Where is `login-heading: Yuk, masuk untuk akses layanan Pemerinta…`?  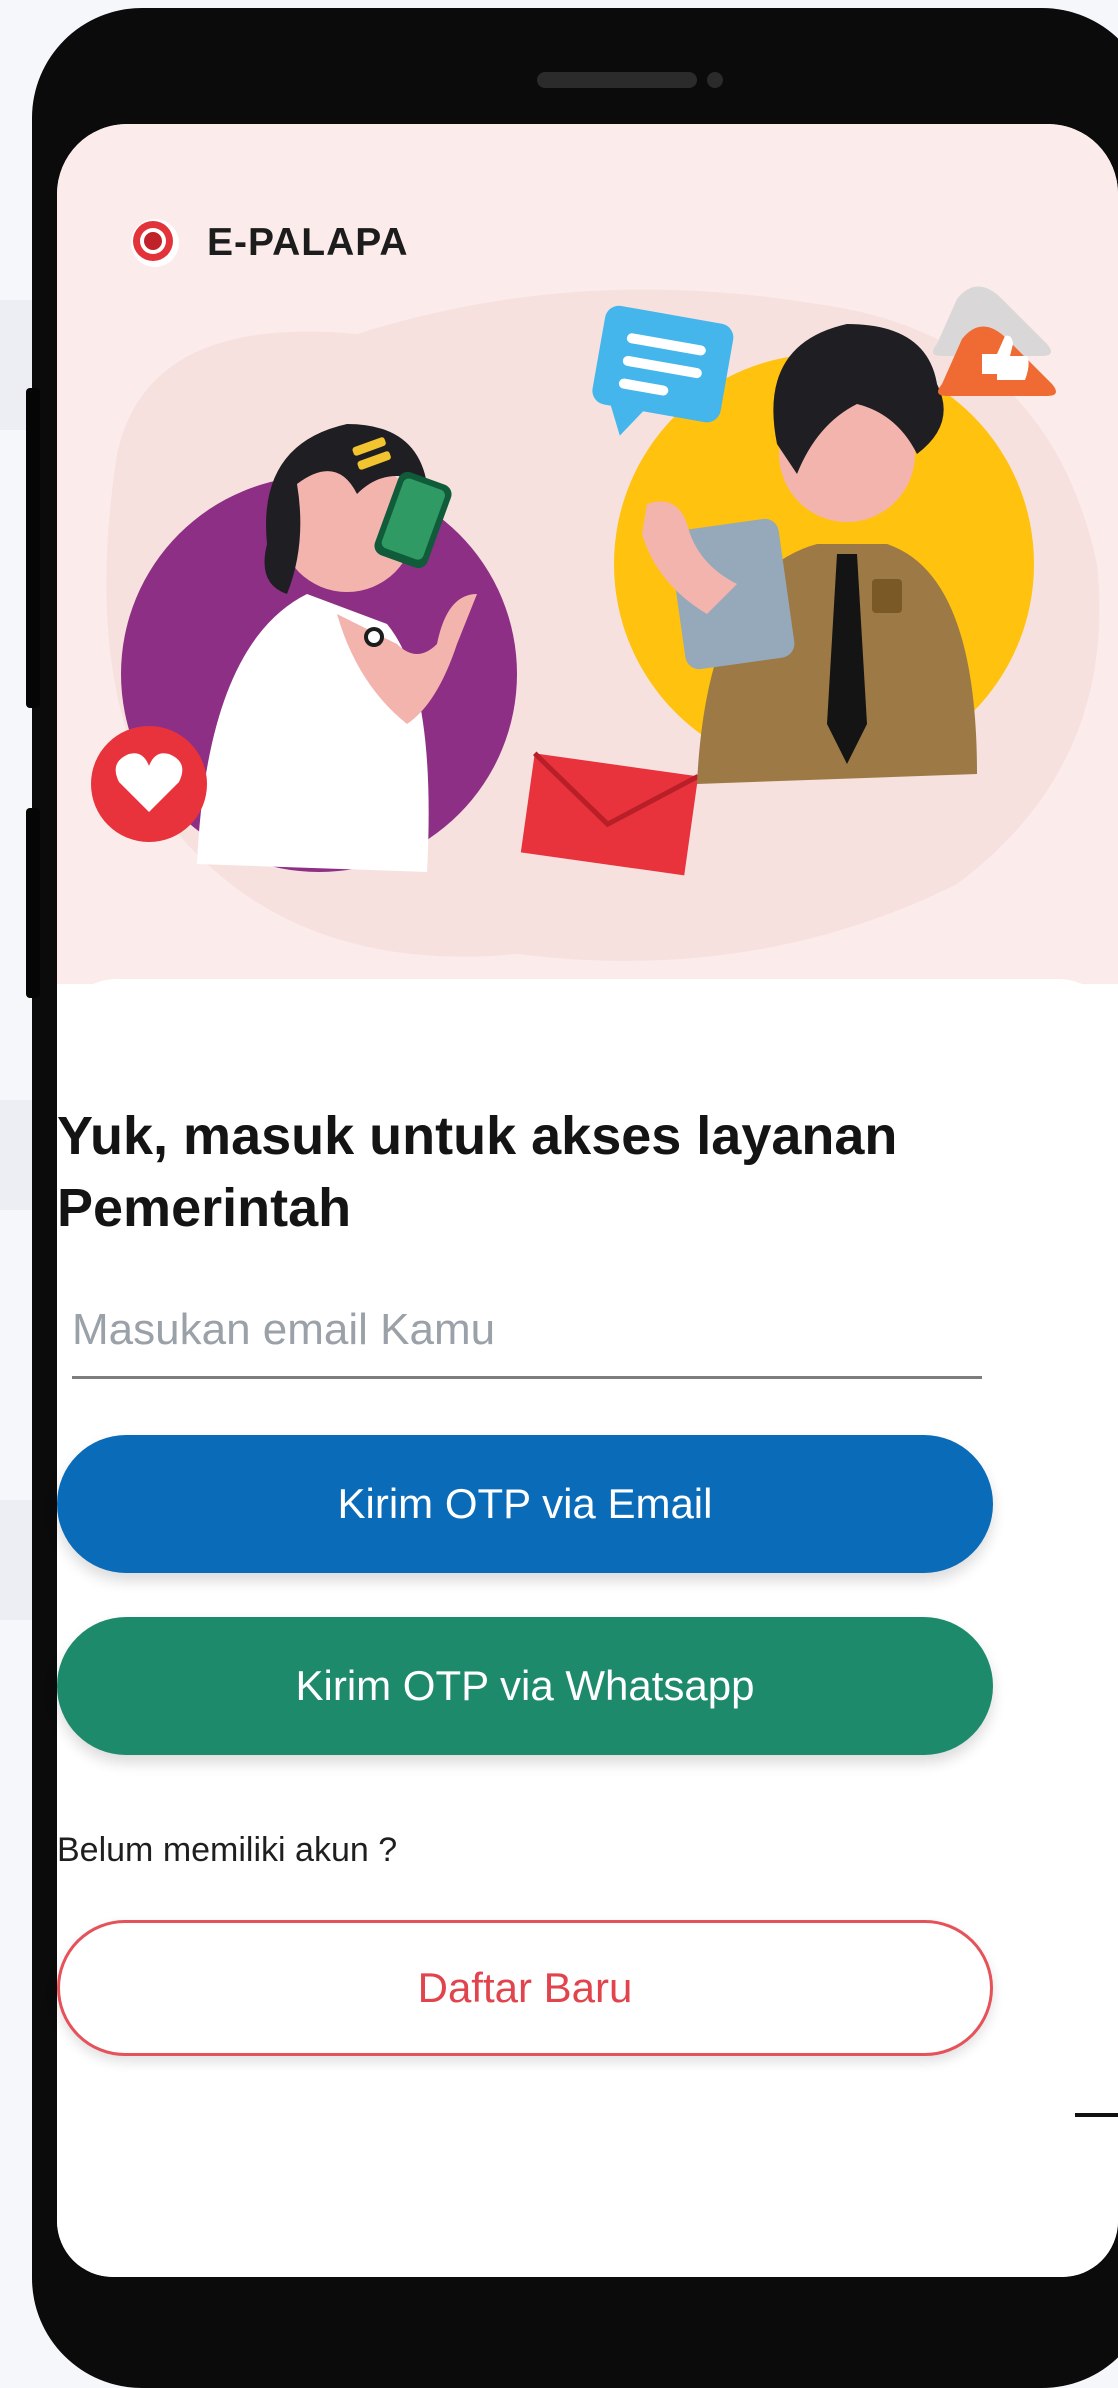 login-heading: Yuk, masuk untuk akses layanan Pemerinta… is located at coordinates (477, 1172).